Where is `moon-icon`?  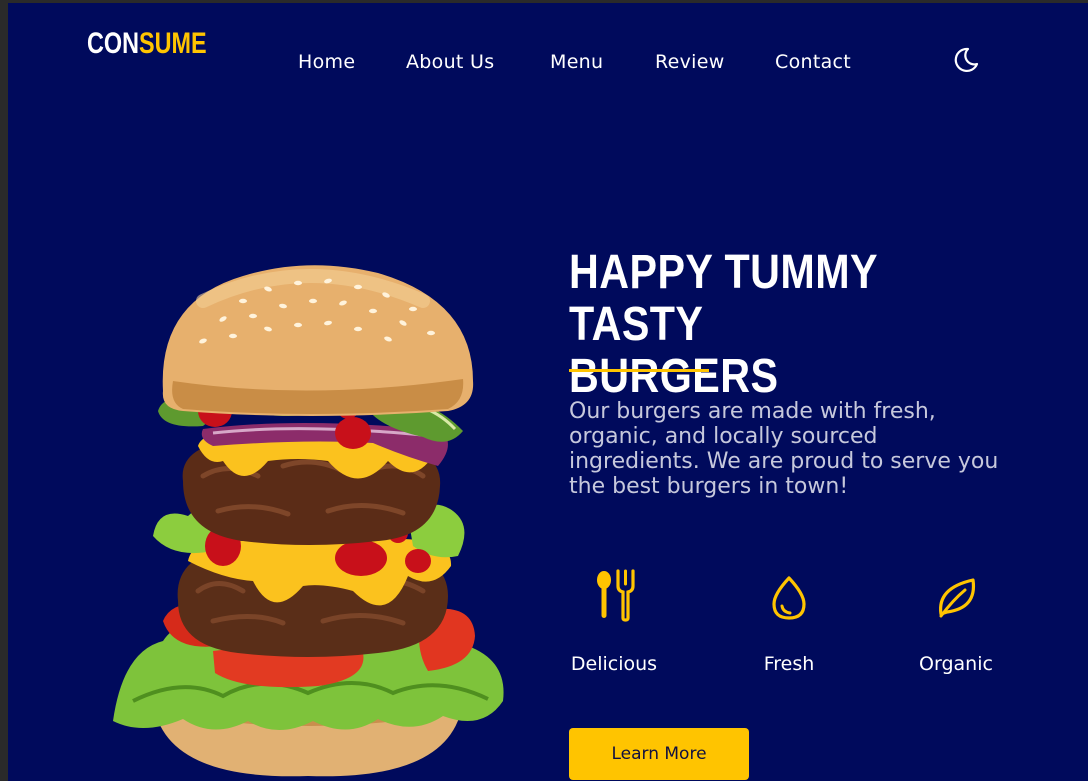 moon-icon is located at coordinates (966, 60).